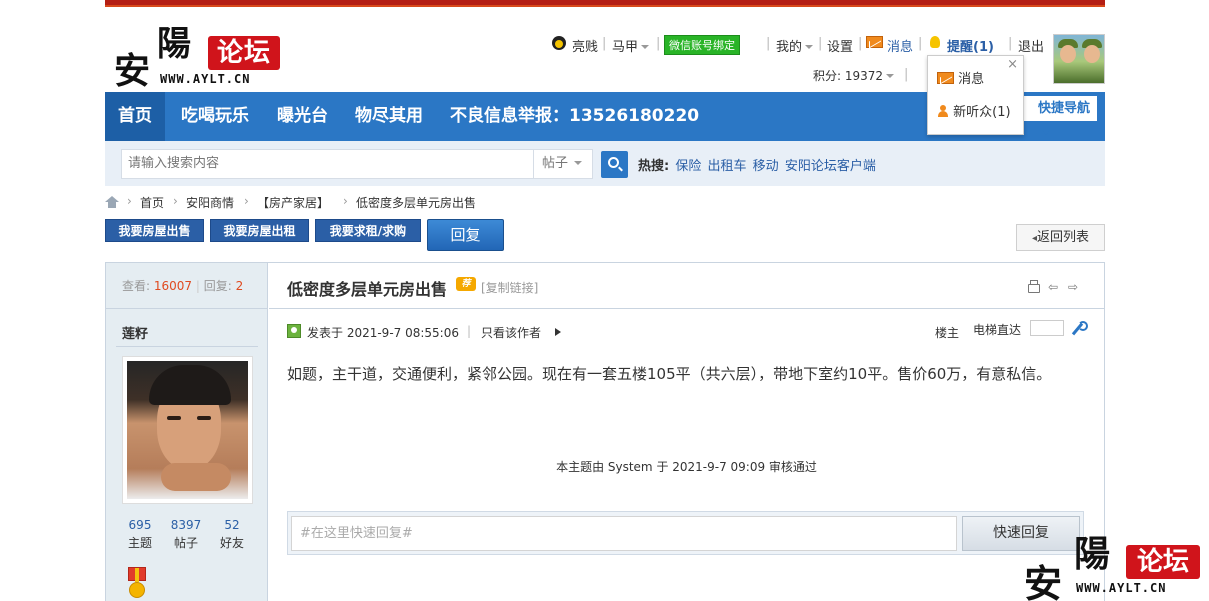 This screenshot has width=1209, height=601. I want to click on top-decor-strip, so click(605, 3).